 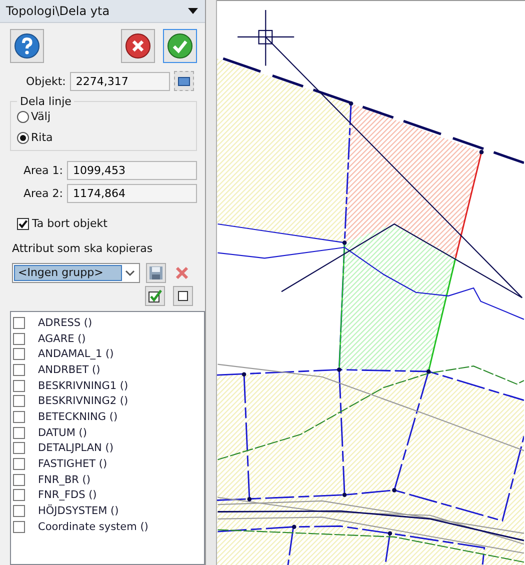 What do you see at coordinates (42, 193) in the screenshot?
I see `area-label: Area 2:` at bounding box center [42, 193].